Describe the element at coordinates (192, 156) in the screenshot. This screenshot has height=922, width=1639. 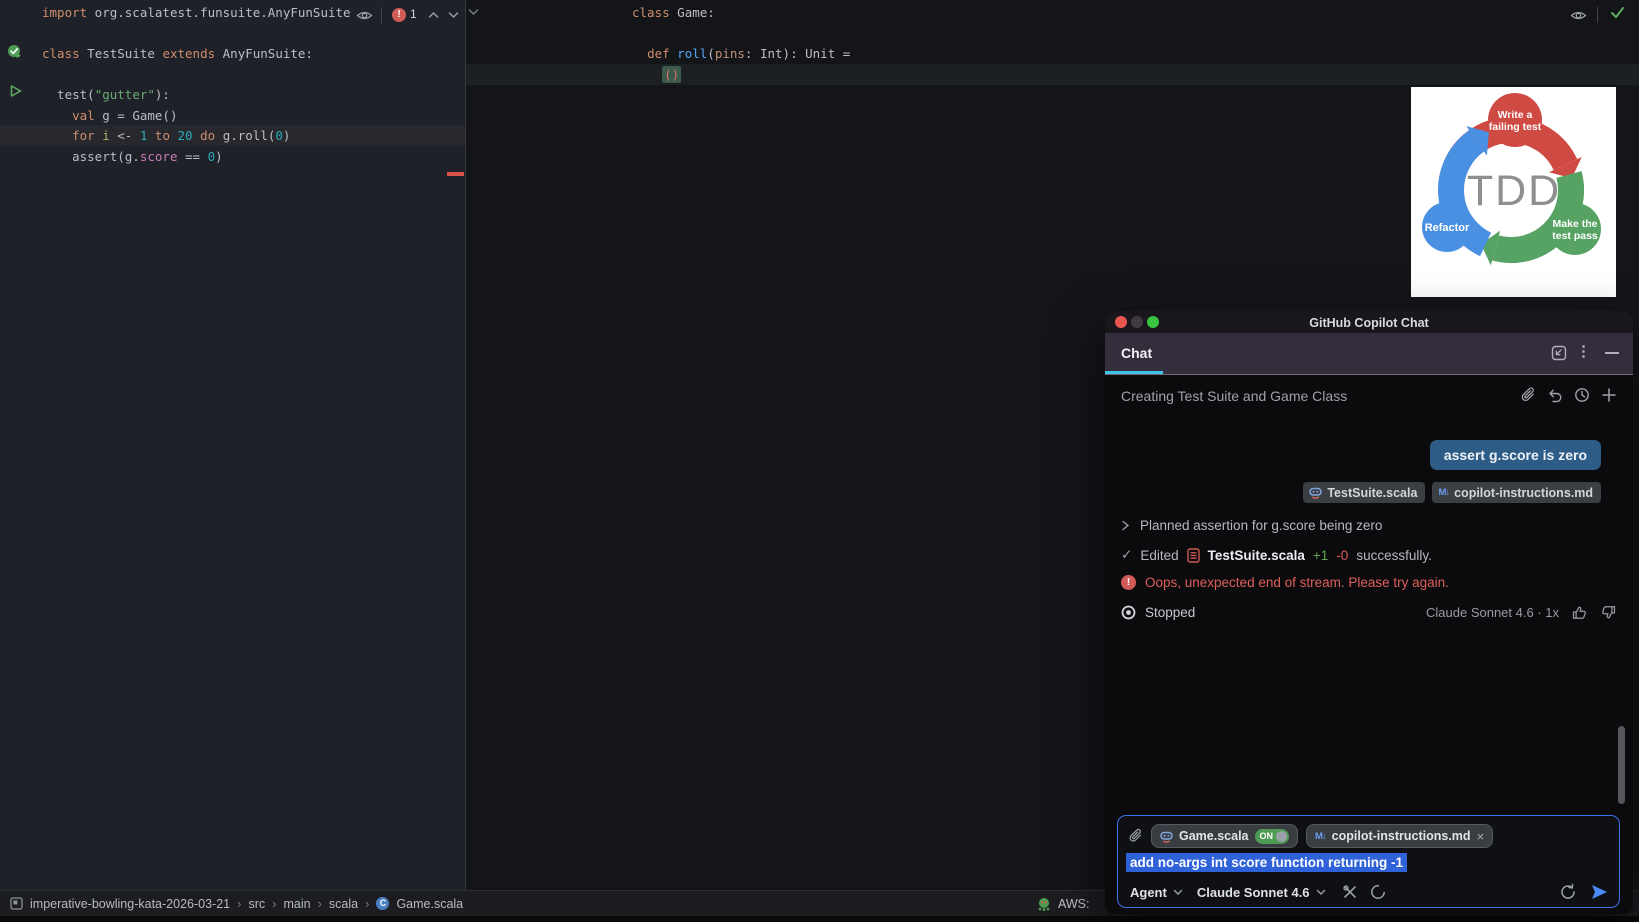
I see `code-token: ==` at that location.